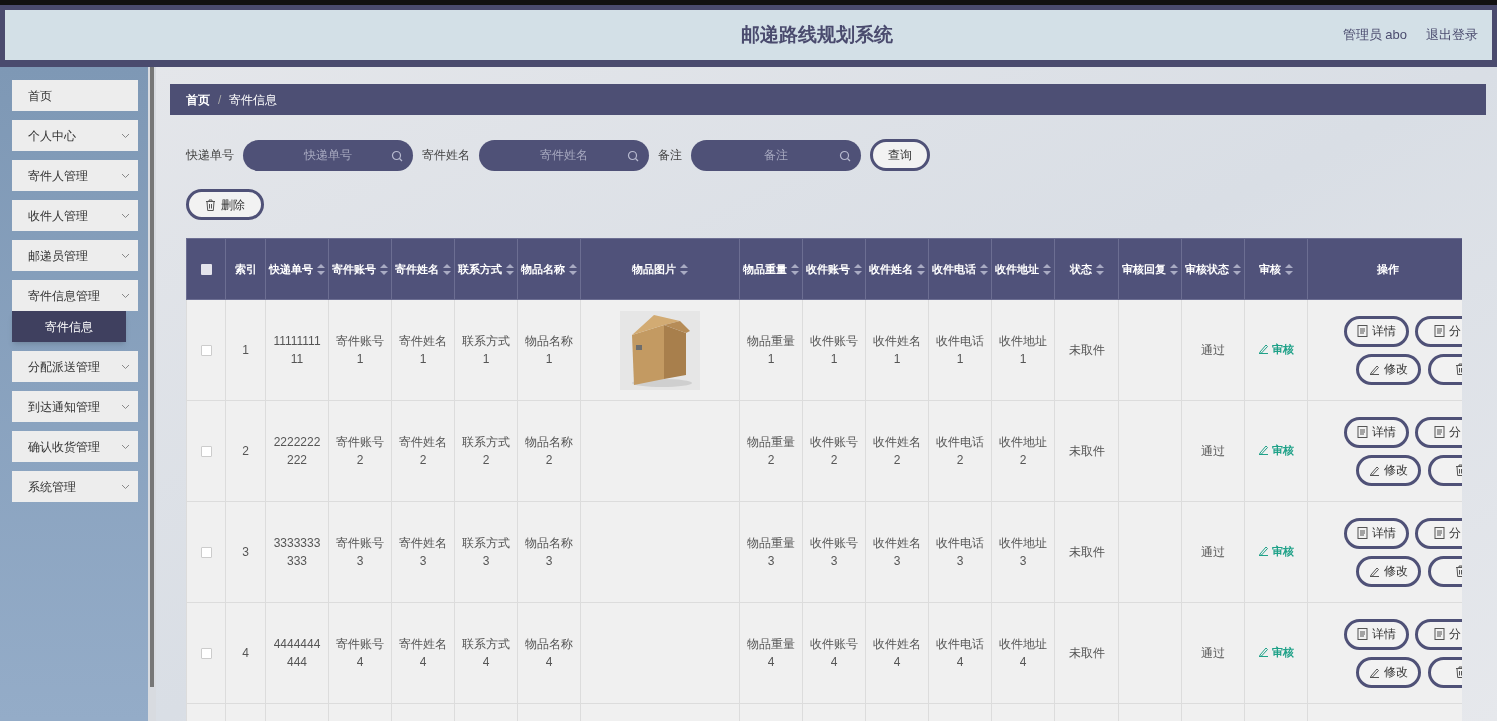  I want to click on table-cell: 联系方式1, so click(486, 350).